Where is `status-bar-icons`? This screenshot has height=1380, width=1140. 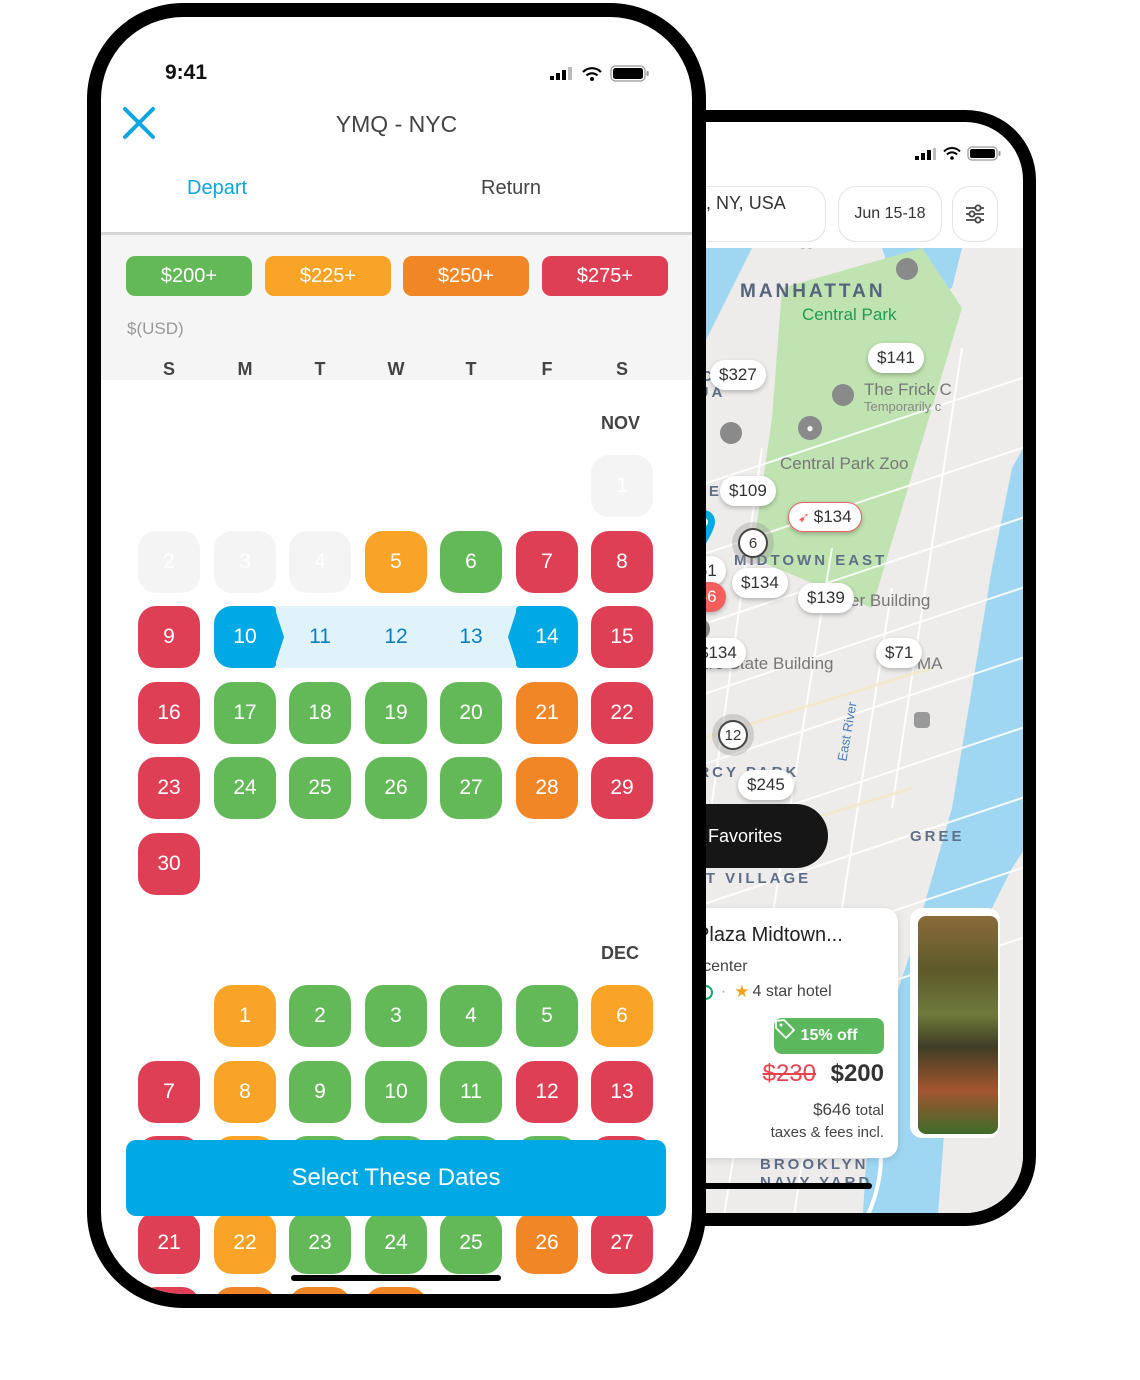
status-bar-icons is located at coordinates (958, 153).